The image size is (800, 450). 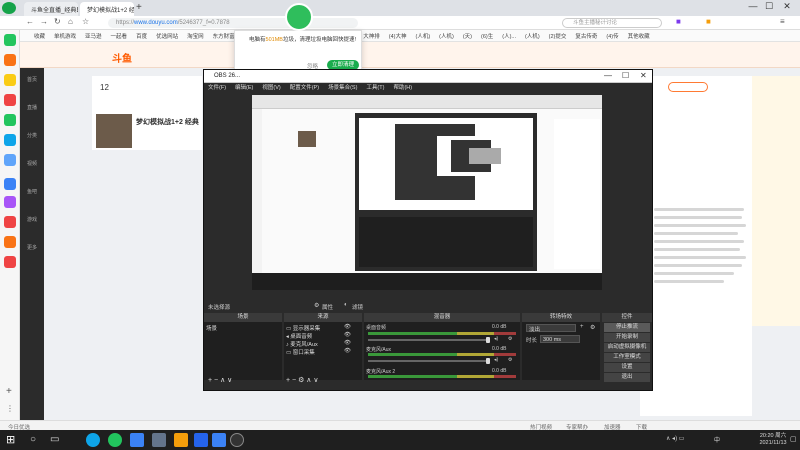 I want to click on browser-taskbar-icon, so click(x=115, y=440).